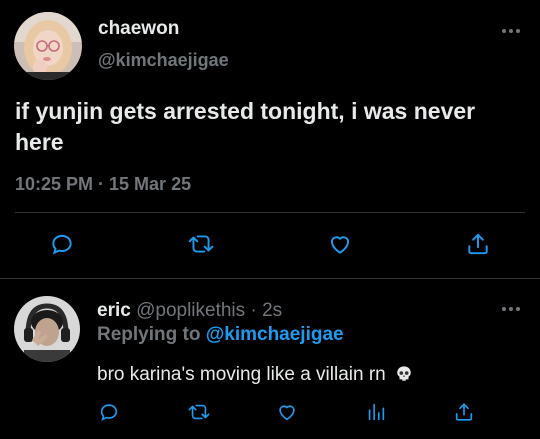 The image size is (540, 439). I want to click on replying-to: Replying to @kimchaejigae, so click(220, 335).